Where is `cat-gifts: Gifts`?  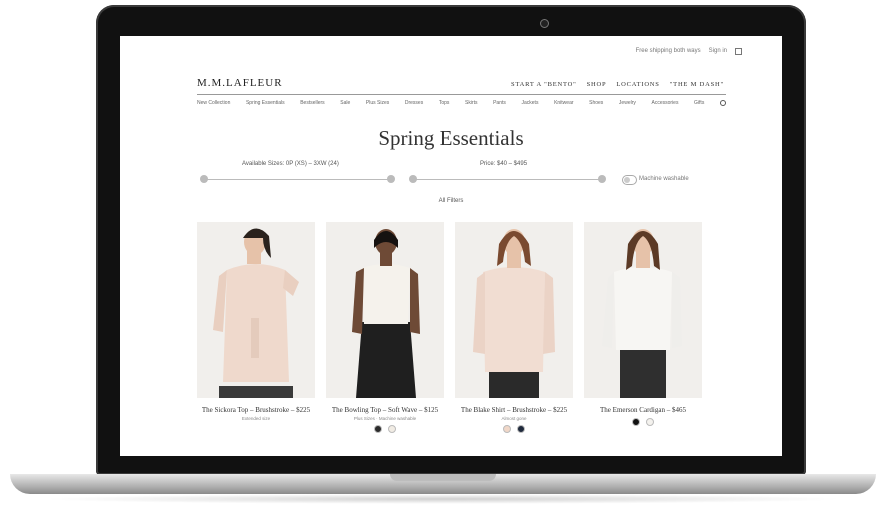 cat-gifts: Gifts is located at coordinates (699, 103).